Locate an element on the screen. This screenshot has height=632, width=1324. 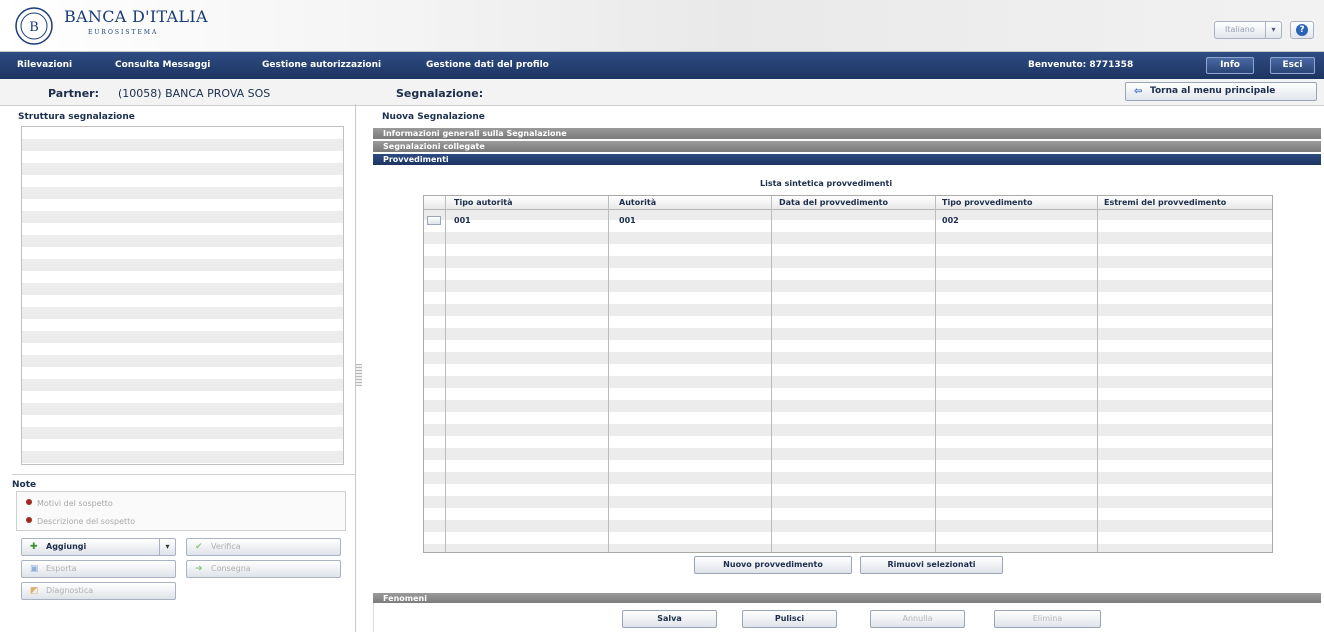
splitter-handle is located at coordinates (359, 375).